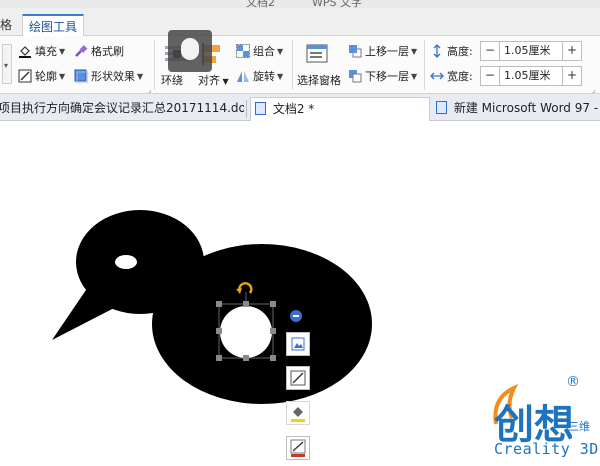 This screenshot has height=466, width=600. I want to click on bring-forward-button: 上移一层 ▼, so click(382, 51).